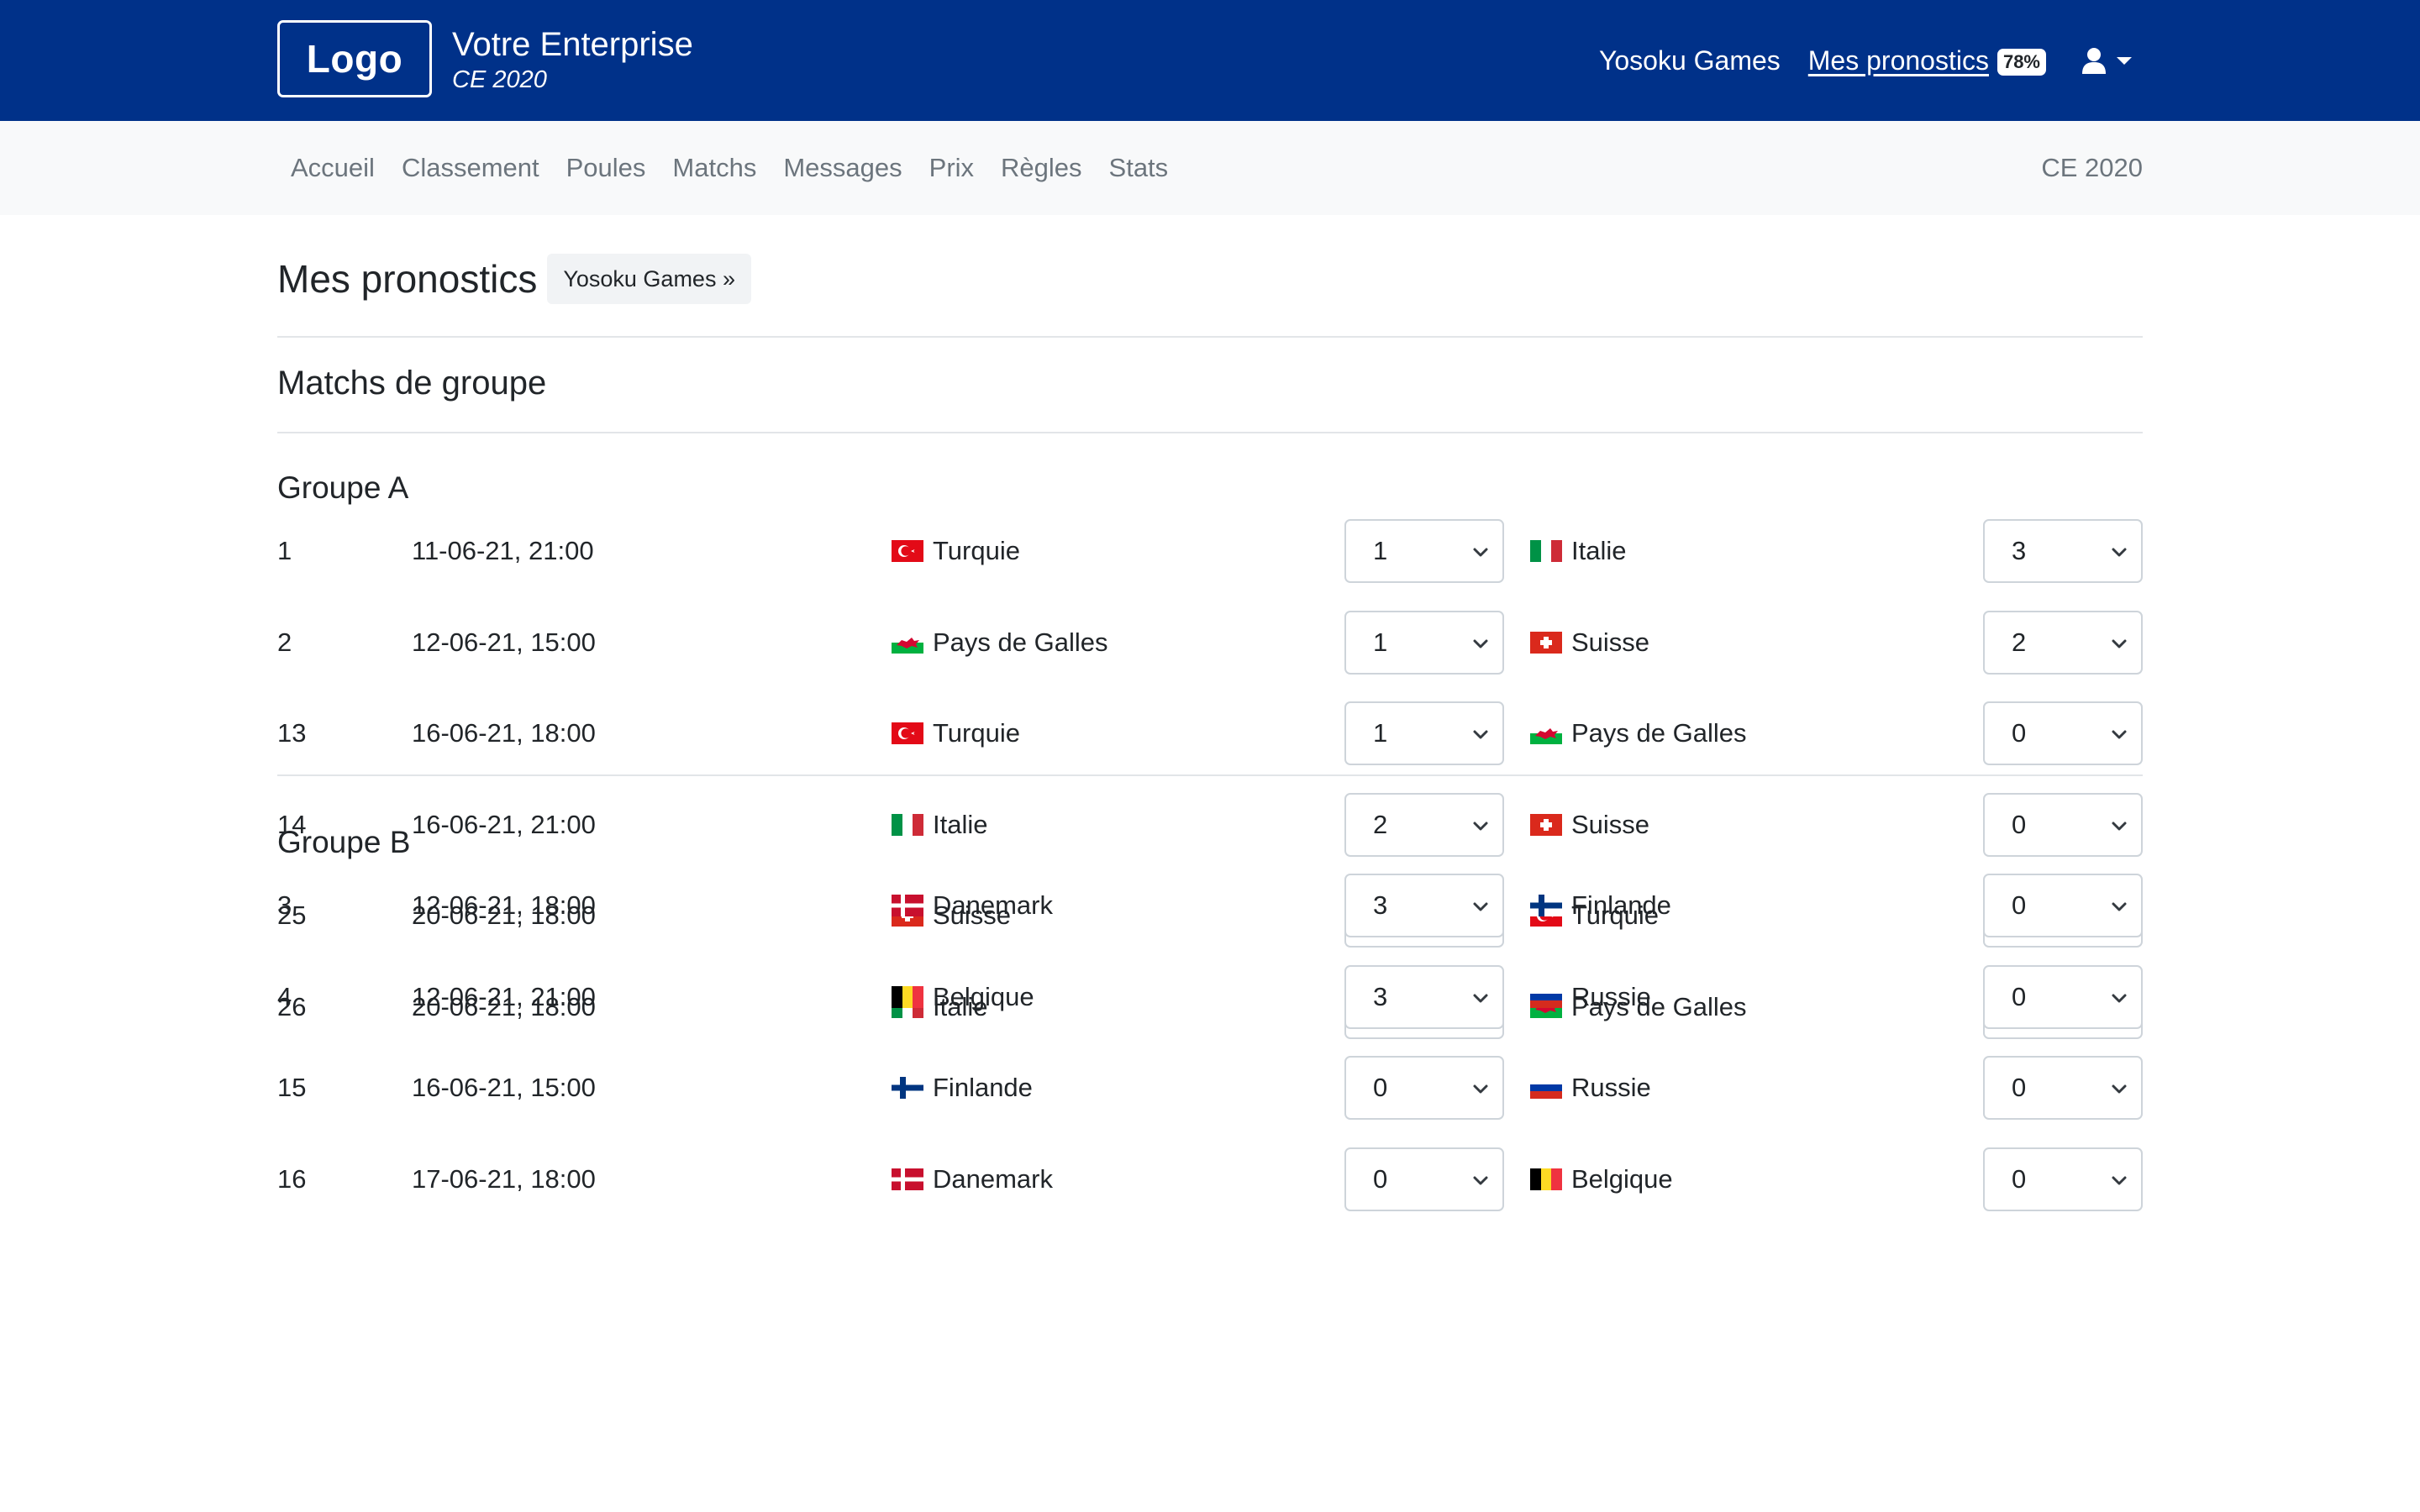  I want to click on home-team-name: Turquie, so click(976, 733).